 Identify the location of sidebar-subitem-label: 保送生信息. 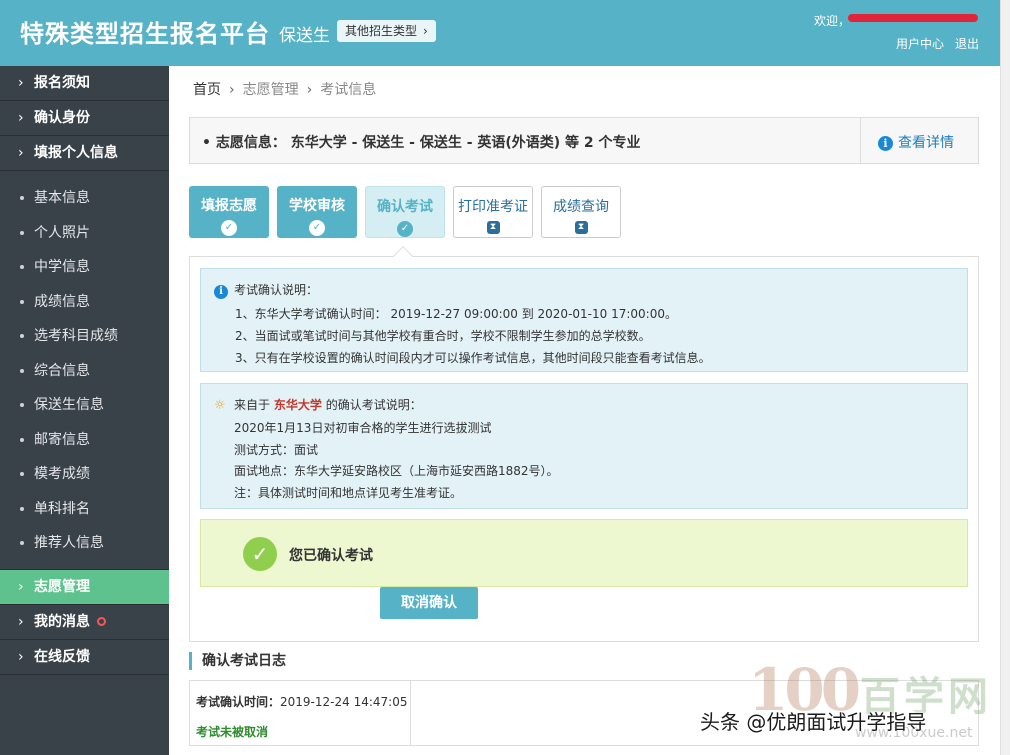
(69, 405).